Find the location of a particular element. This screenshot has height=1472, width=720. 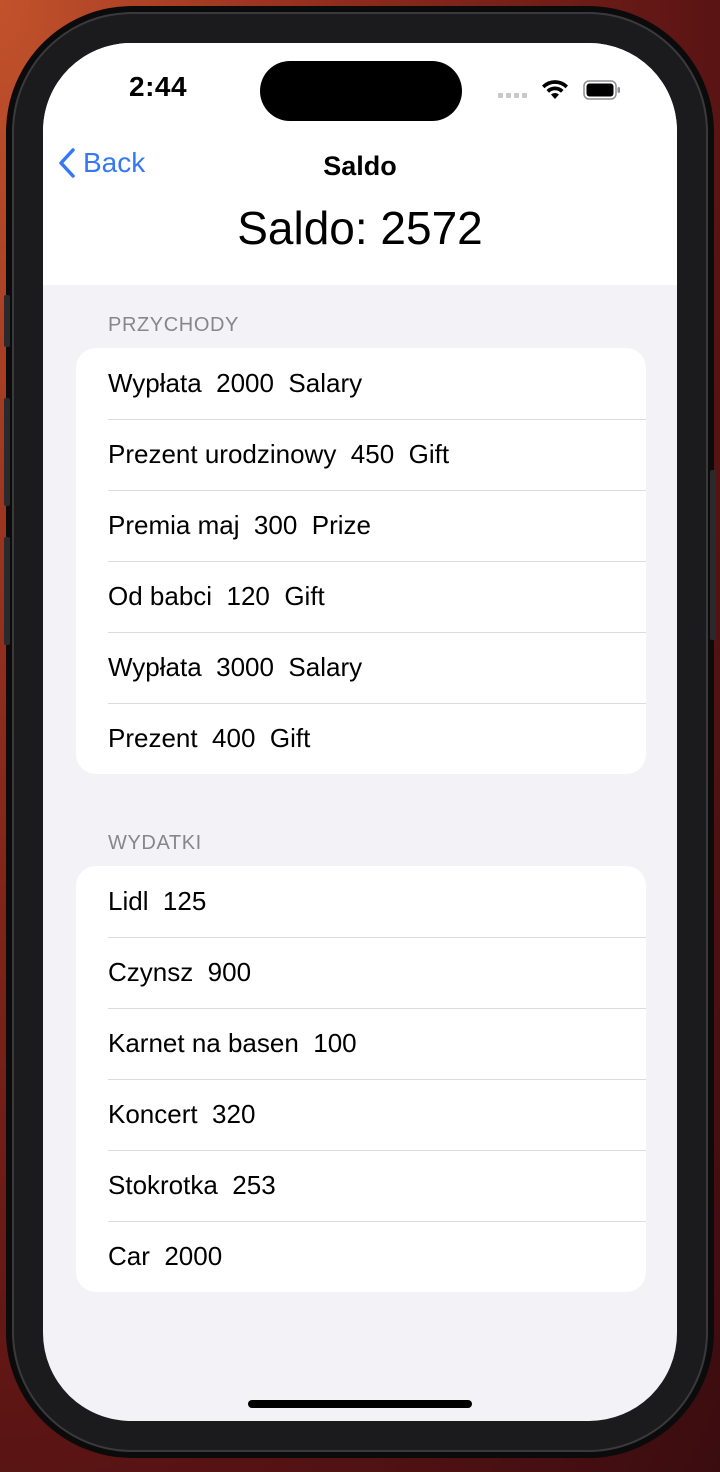

volume-up-button is located at coordinates (7, 452).